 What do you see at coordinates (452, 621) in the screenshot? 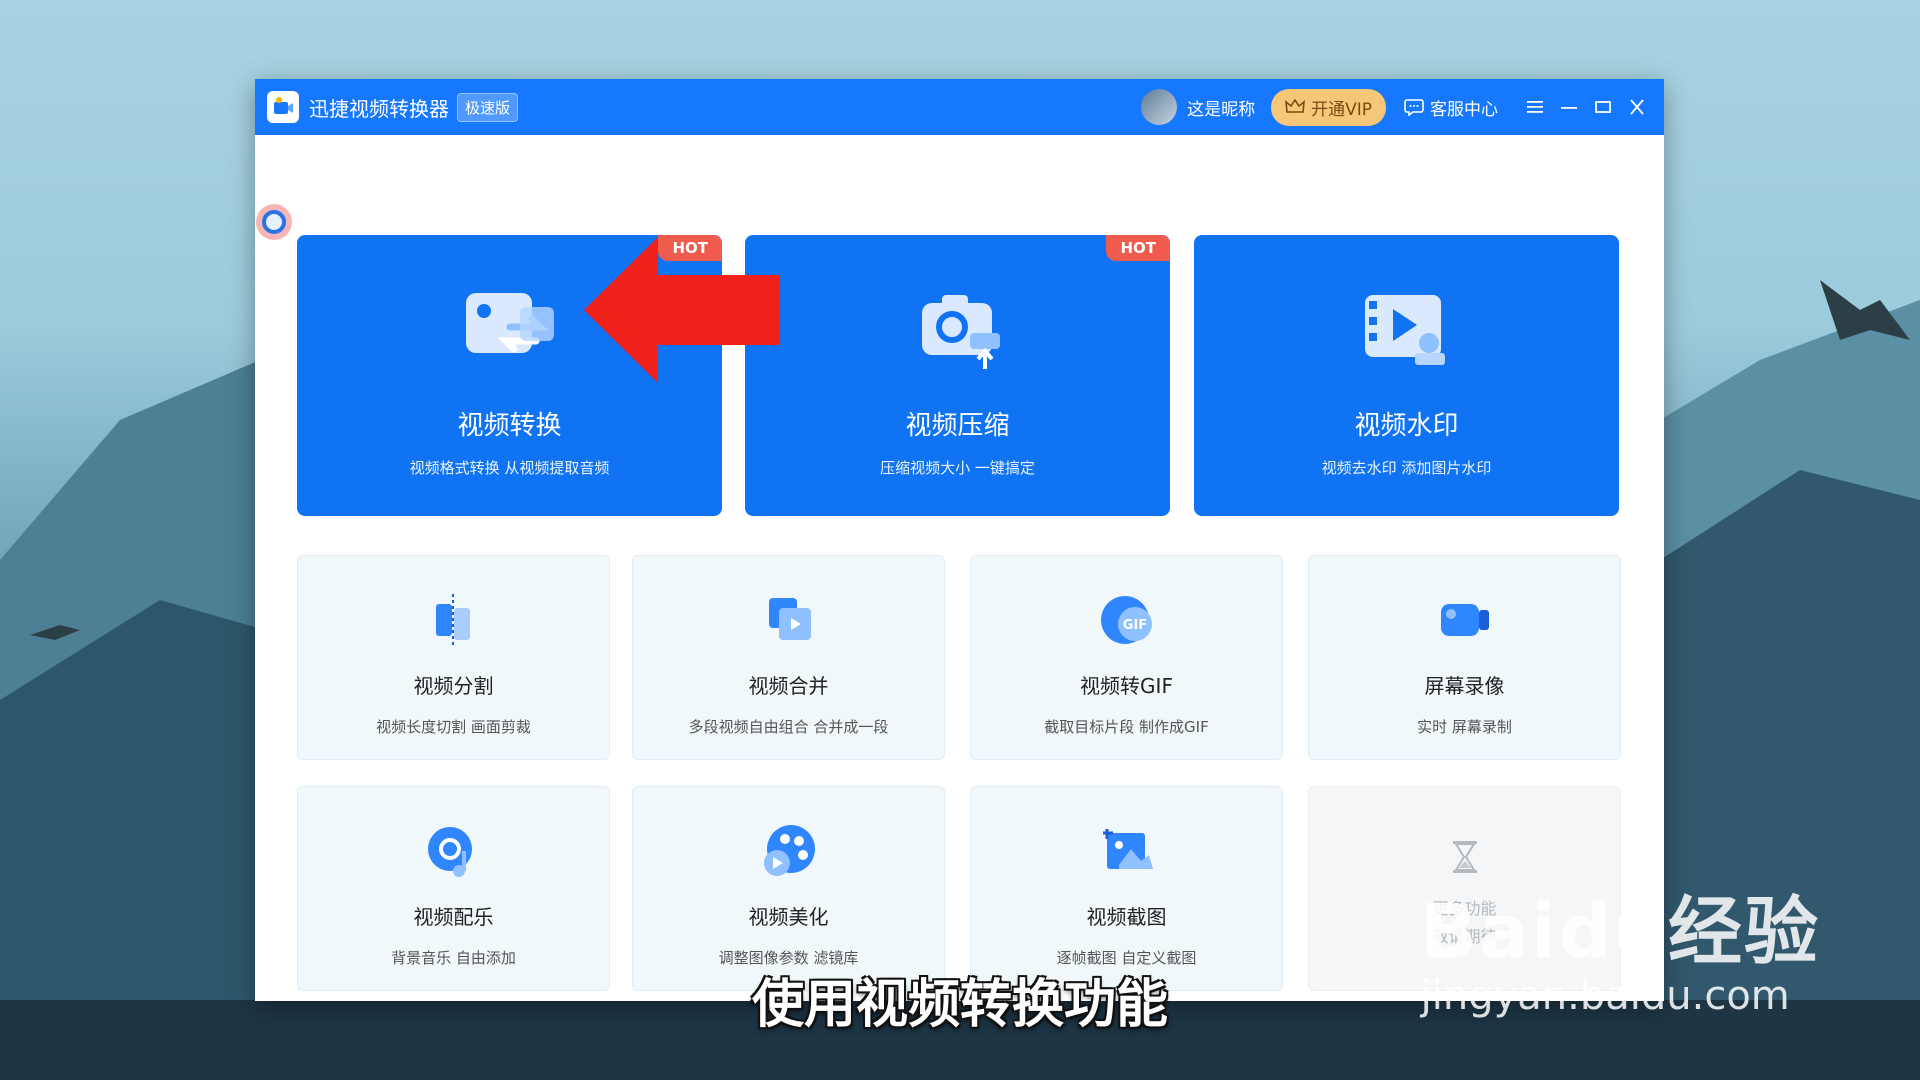
I see `video-split-icon` at bounding box center [452, 621].